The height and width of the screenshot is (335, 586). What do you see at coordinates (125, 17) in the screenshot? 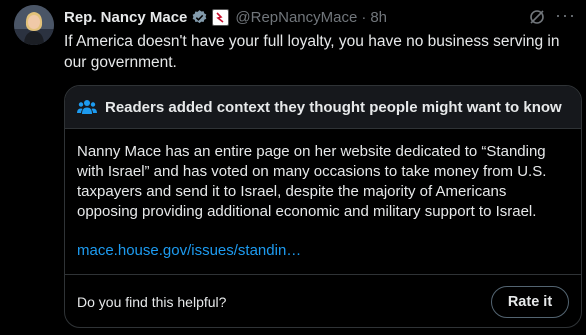
I see `author-name: Rep. Nancy Mace` at bounding box center [125, 17].